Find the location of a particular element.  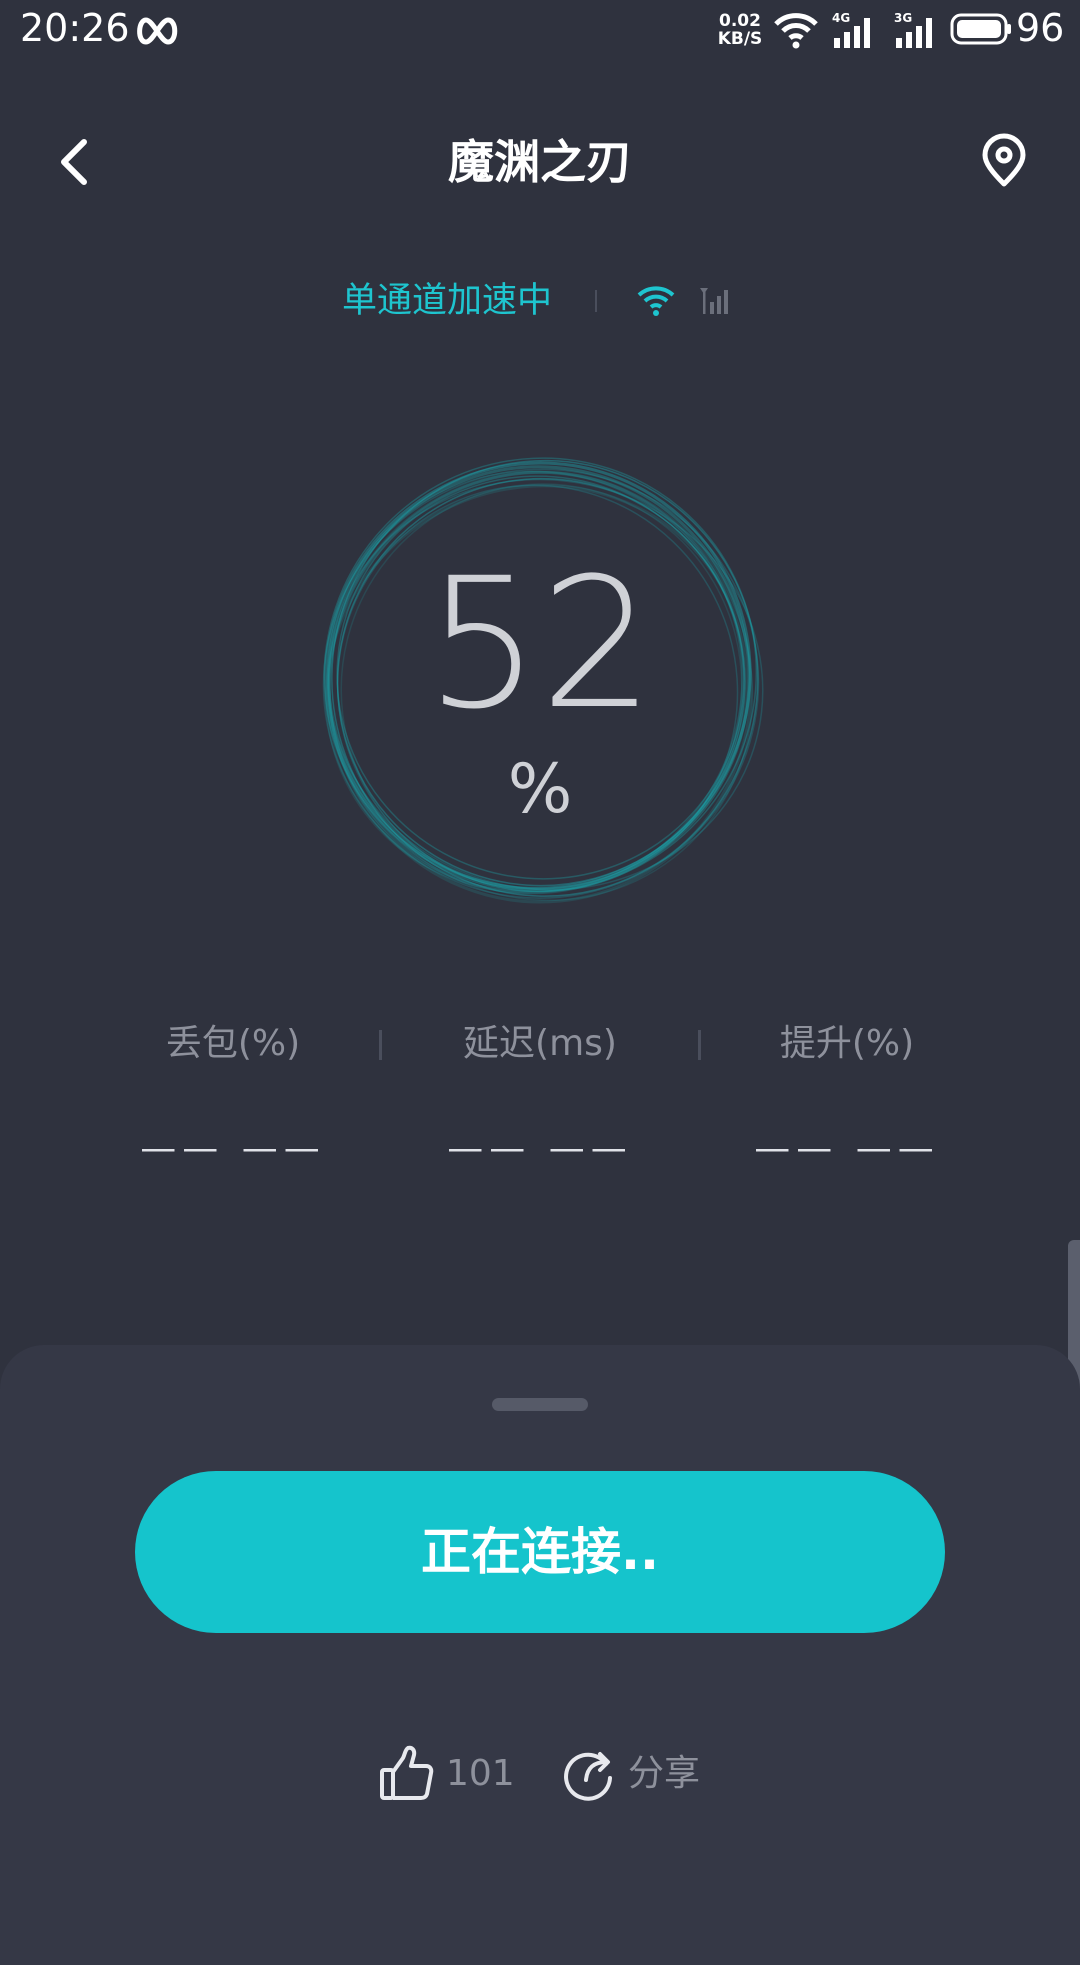

cellular-signal-icon is located at coordinates (714, 301).